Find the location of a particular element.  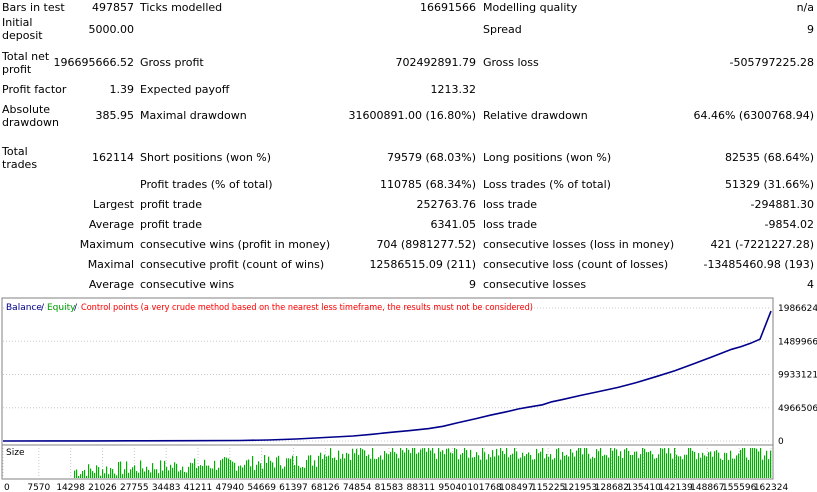

initial-deposit-label: Initial deposit is located at coordinates (22, 29).